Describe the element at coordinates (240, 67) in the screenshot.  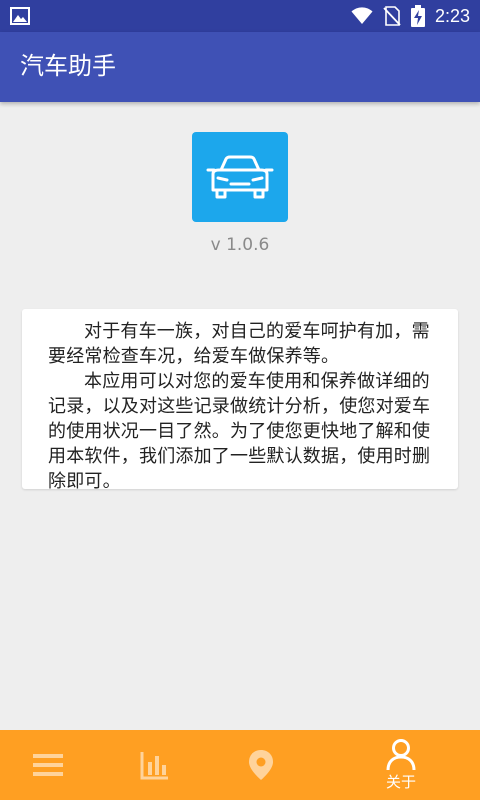
I see `app-bar: 汽车助手` at that location.